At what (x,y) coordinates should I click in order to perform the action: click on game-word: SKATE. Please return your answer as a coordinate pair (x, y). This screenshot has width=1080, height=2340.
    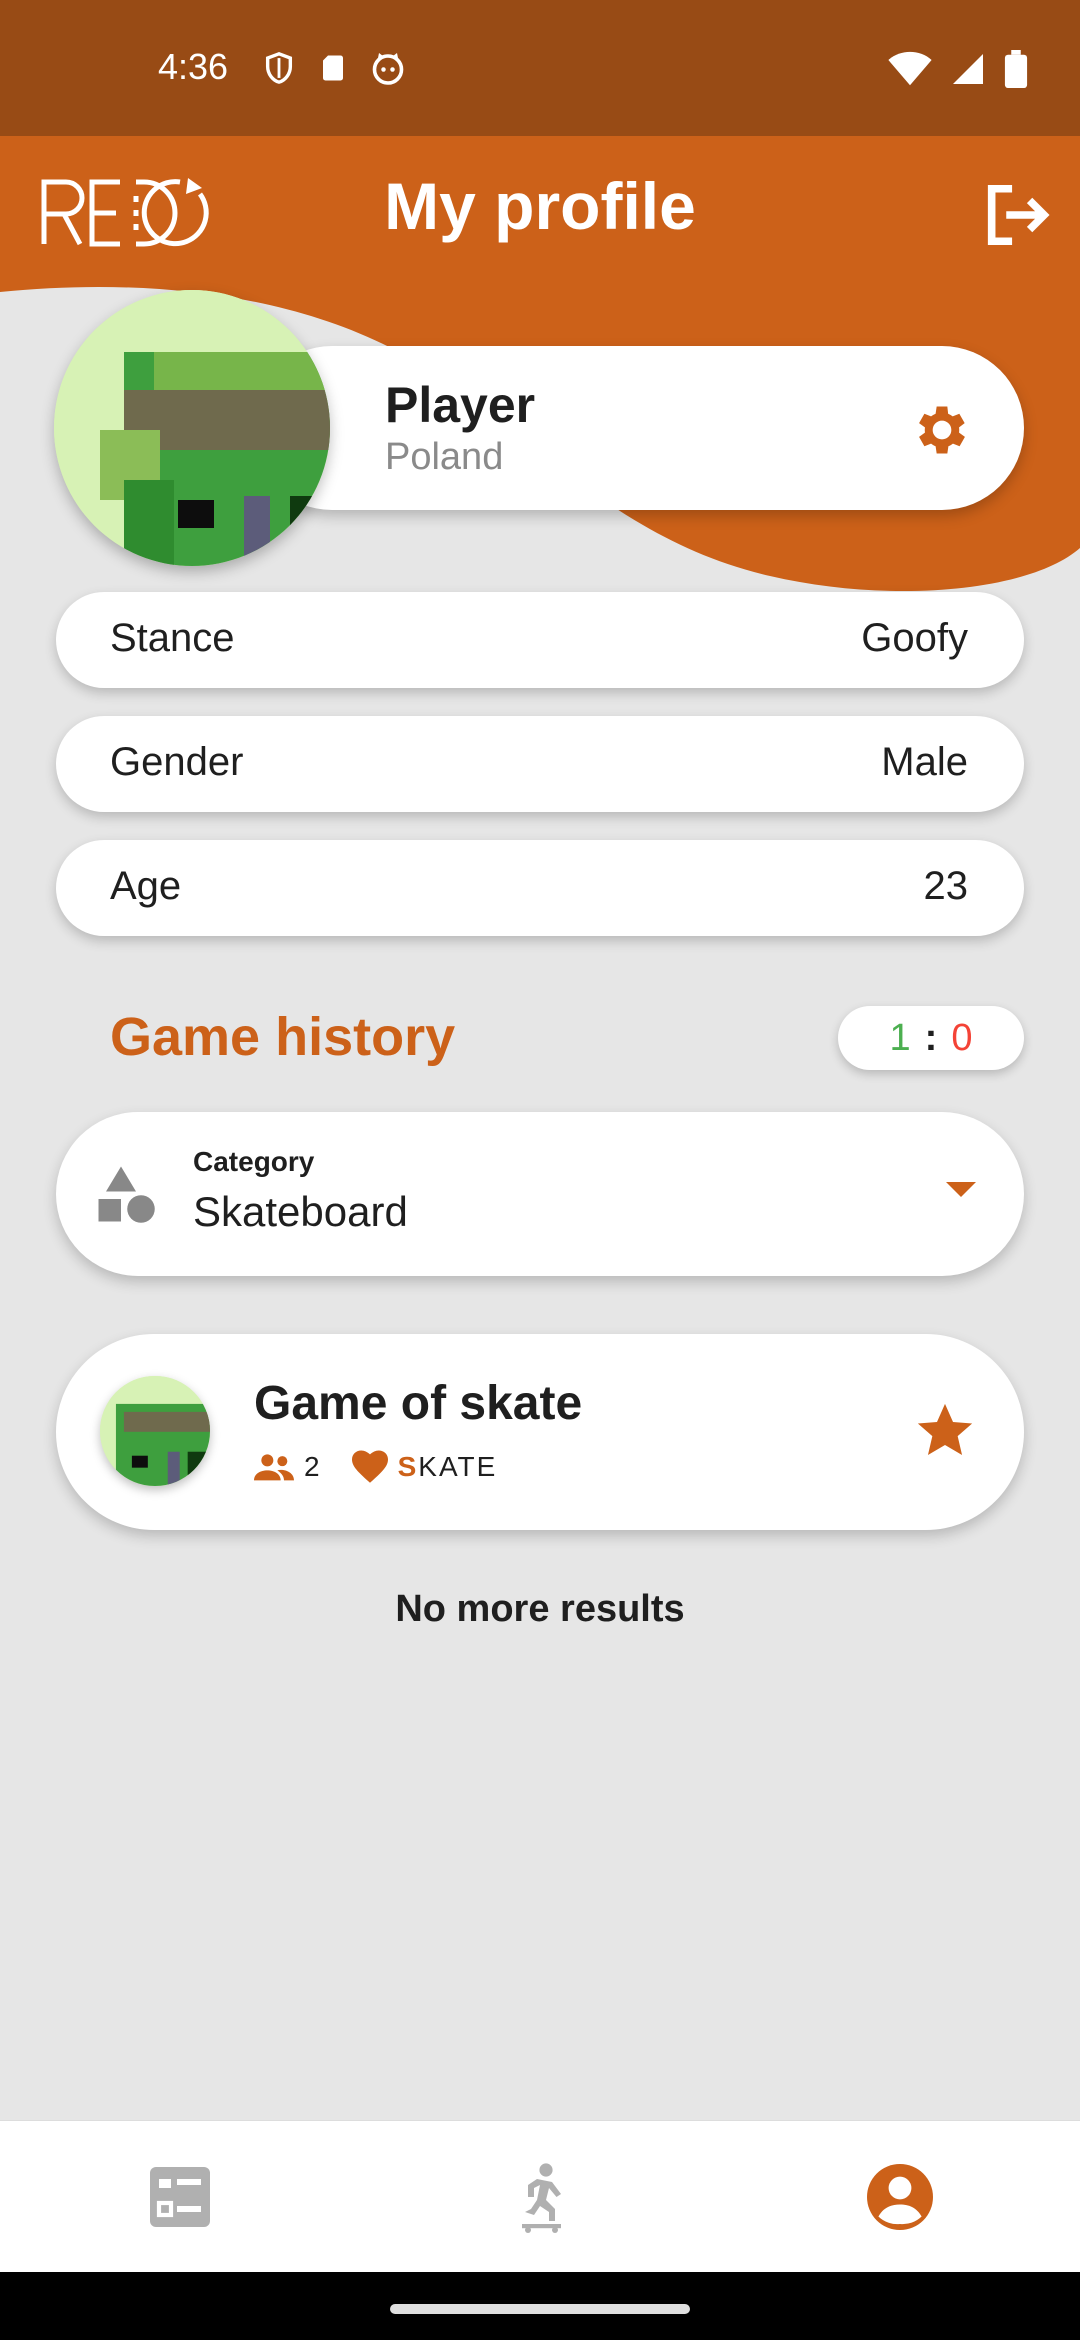
    Looking at the image, I should click on (448, 1467).